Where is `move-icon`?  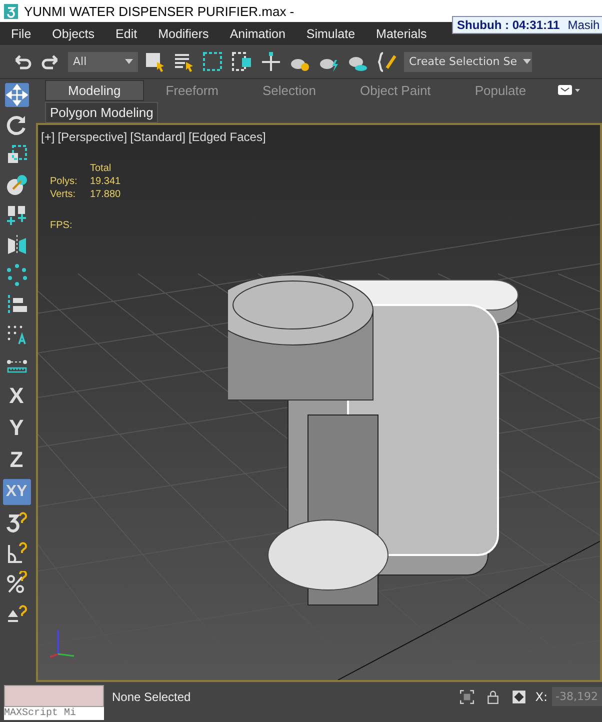
move-icon is located at coordinates (16, 95).